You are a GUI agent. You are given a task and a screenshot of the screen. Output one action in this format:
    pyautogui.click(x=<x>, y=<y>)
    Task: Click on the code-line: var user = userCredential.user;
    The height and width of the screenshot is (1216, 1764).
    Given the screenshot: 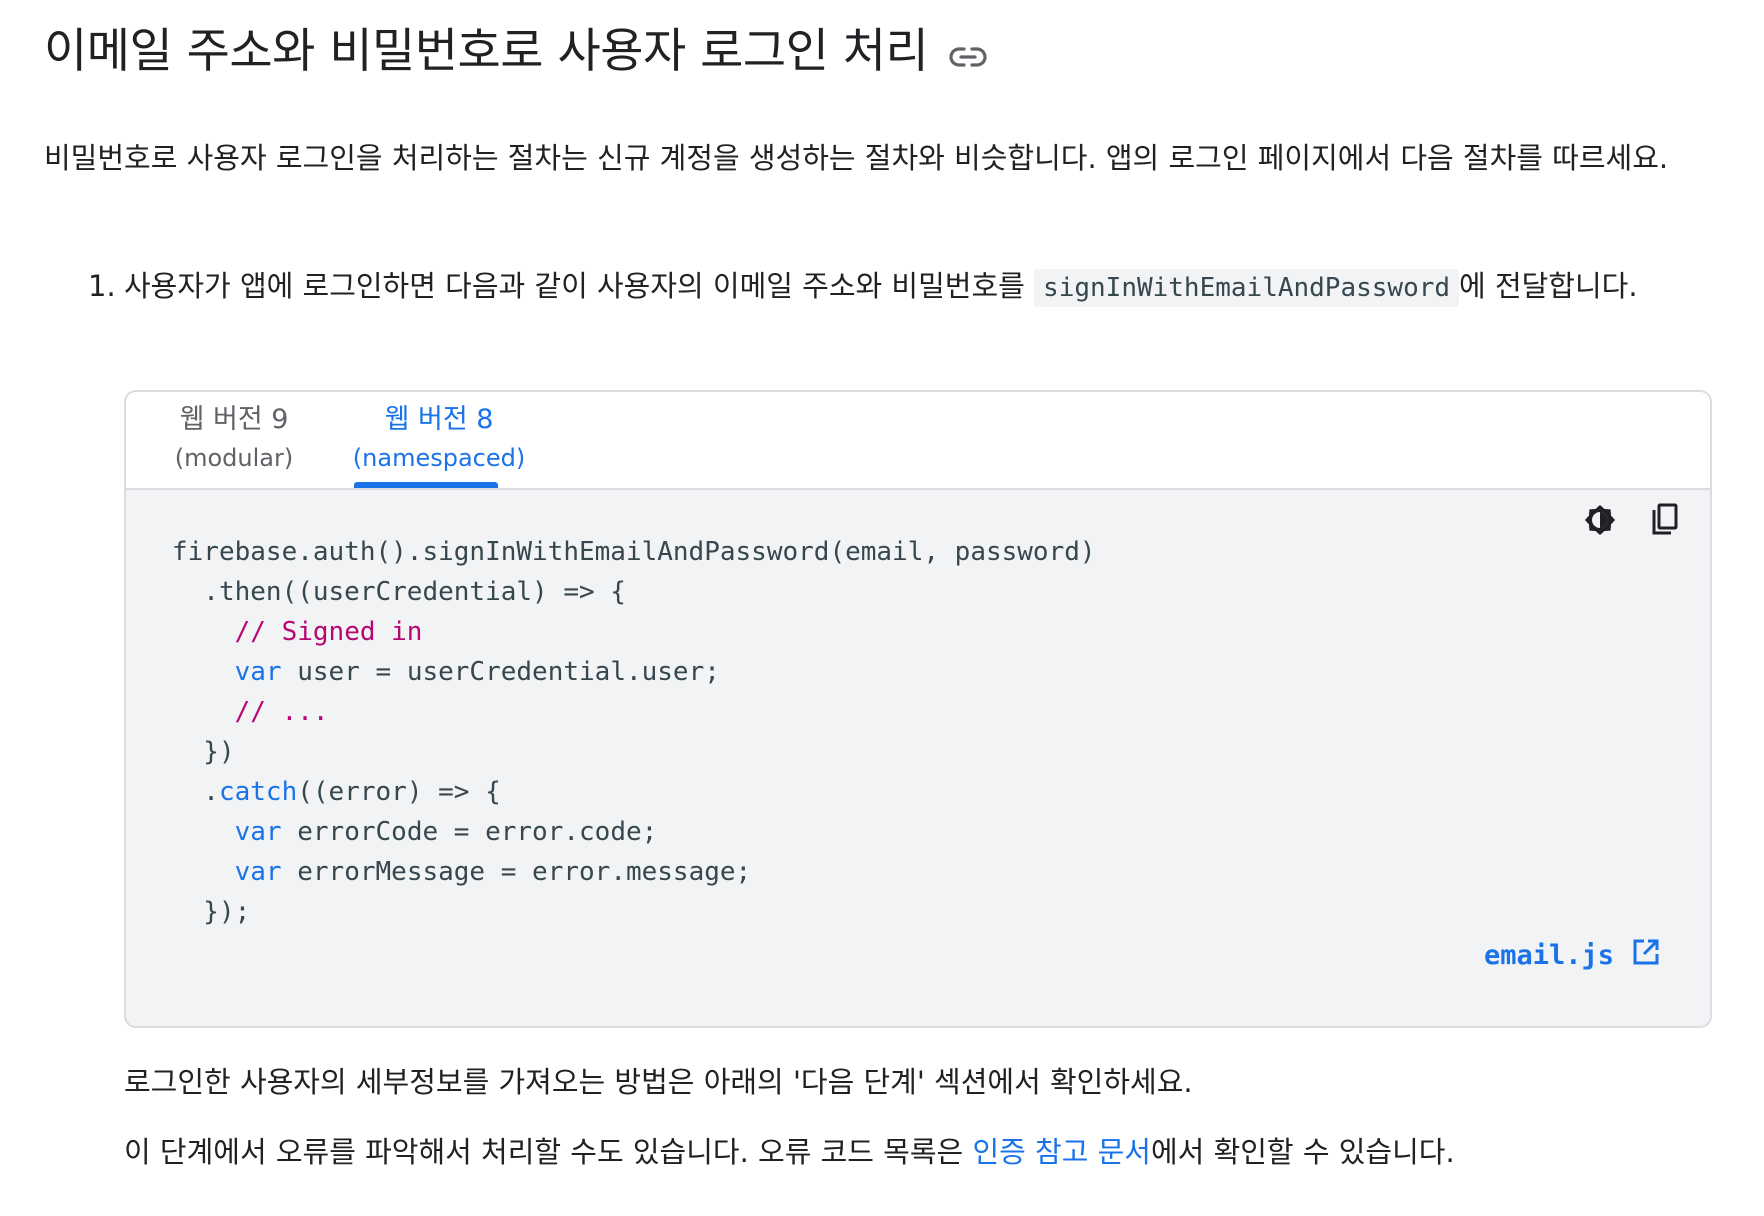 What is the action you would take?
    pyautogui.click(x=446, y=672)
    